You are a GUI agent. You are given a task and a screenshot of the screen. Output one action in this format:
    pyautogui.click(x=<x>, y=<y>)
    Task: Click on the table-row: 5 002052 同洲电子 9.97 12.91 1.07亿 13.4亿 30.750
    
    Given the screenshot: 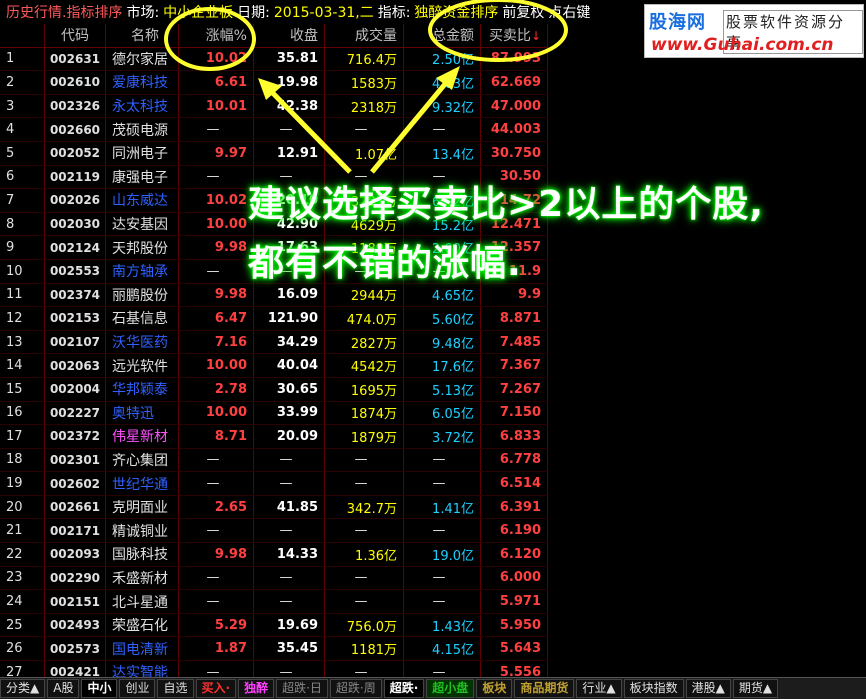 What is the action you would take?
    pyautogui.click(x=274, y=153)
    